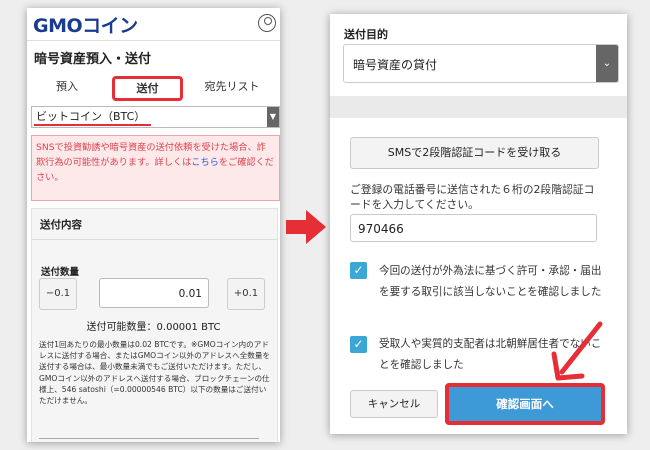  I want to click on chevron-down-icon: ⌄, so click(607, 63).